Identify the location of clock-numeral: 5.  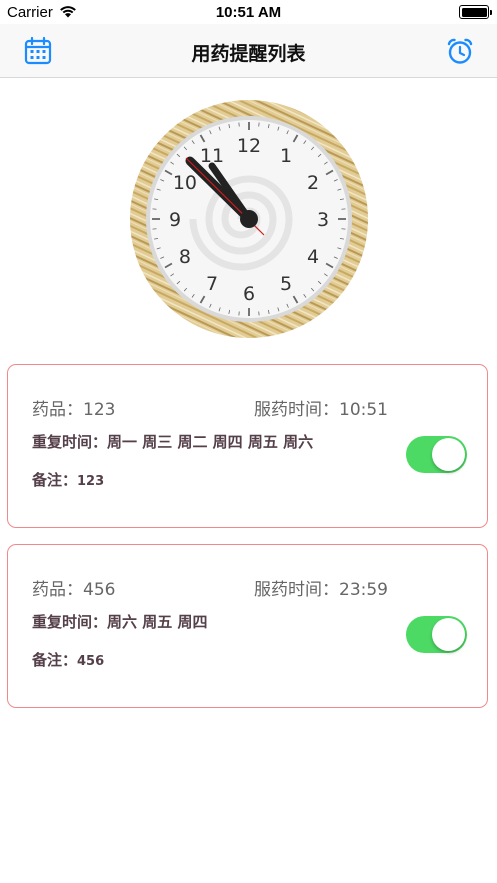
(286, 284).